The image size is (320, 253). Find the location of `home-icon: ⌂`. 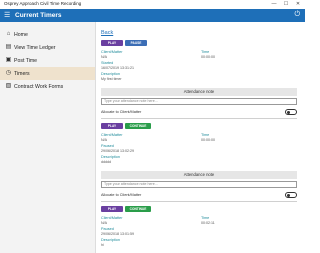

home-icon: ⌂ is located at coordinates (8, 34).